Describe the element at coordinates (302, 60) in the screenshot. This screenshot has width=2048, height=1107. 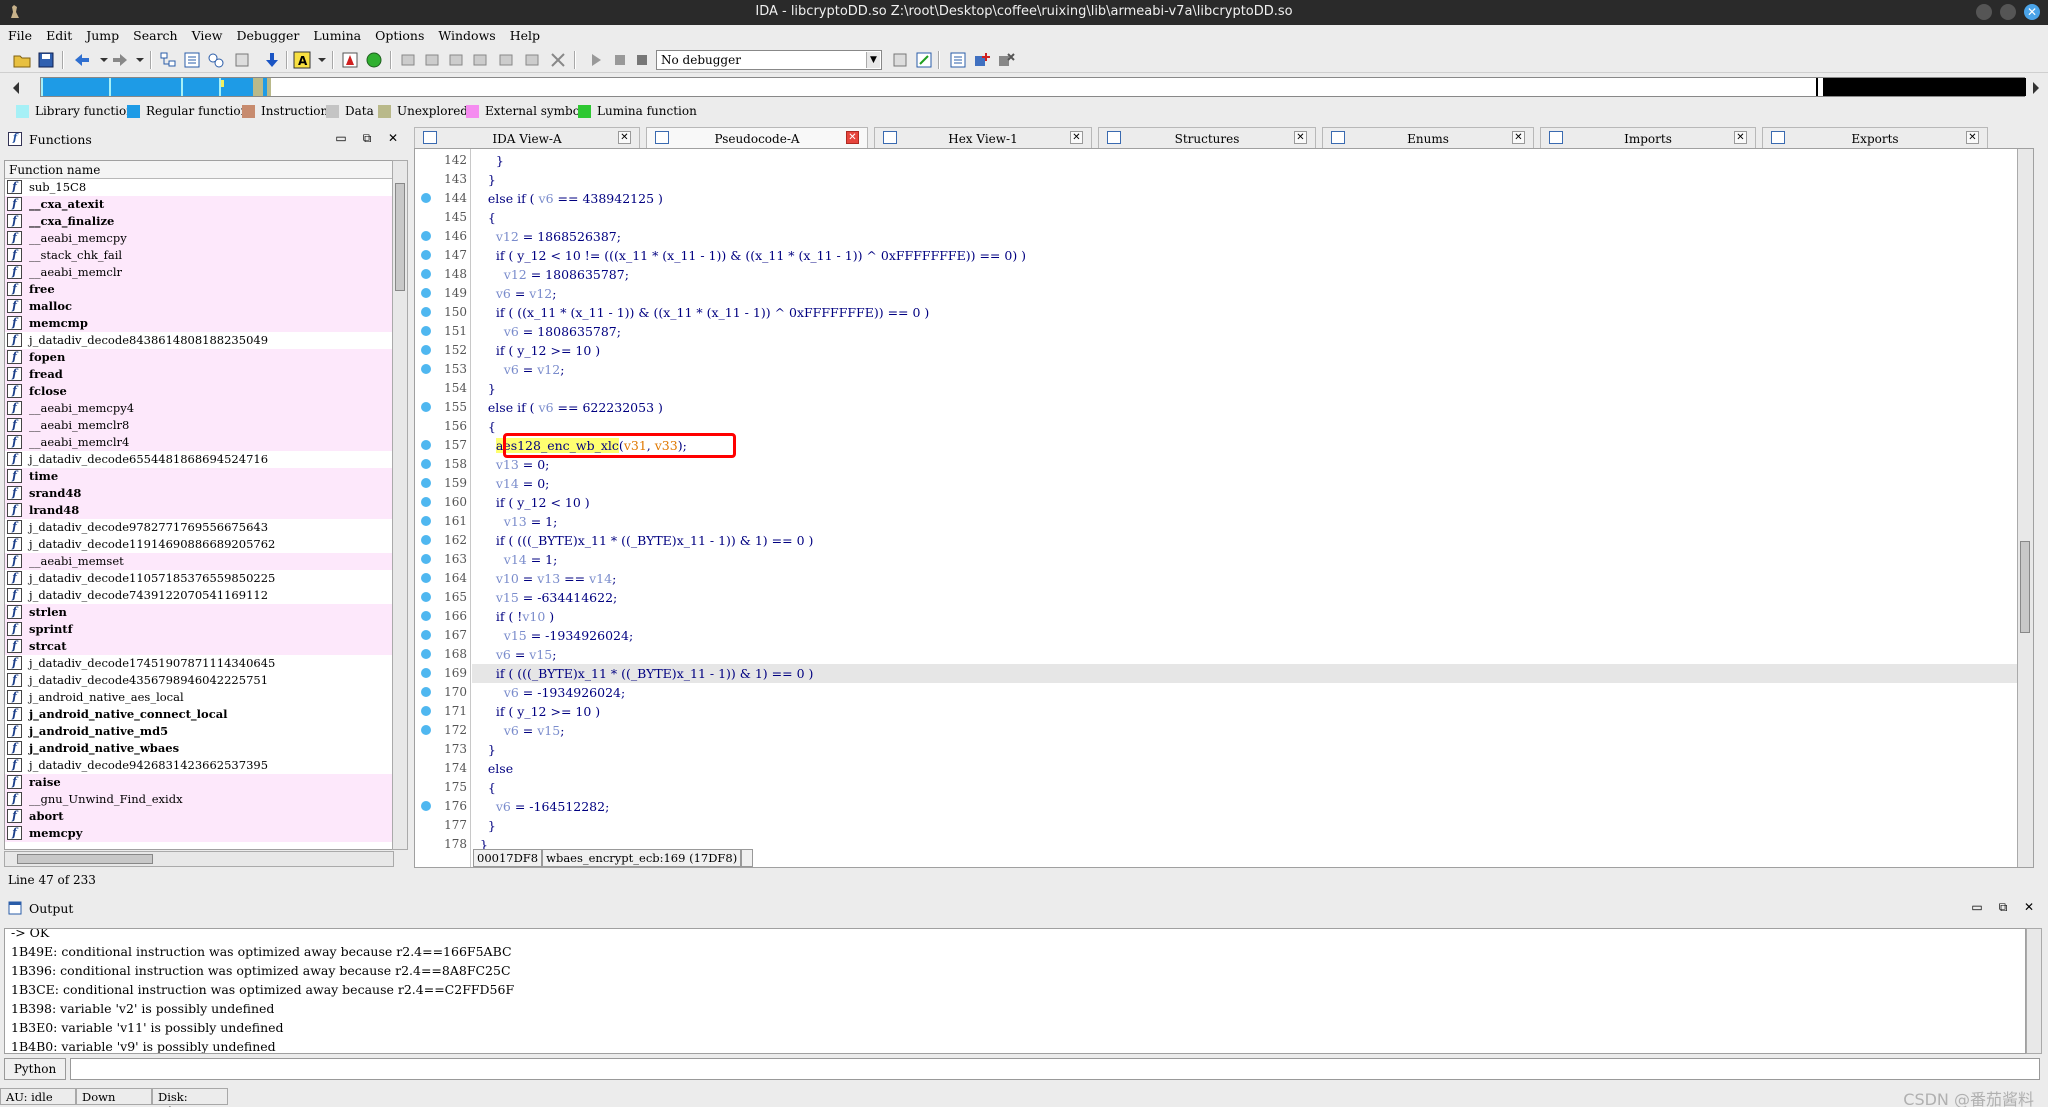
I see `text-highlight-icon: A` at that location.